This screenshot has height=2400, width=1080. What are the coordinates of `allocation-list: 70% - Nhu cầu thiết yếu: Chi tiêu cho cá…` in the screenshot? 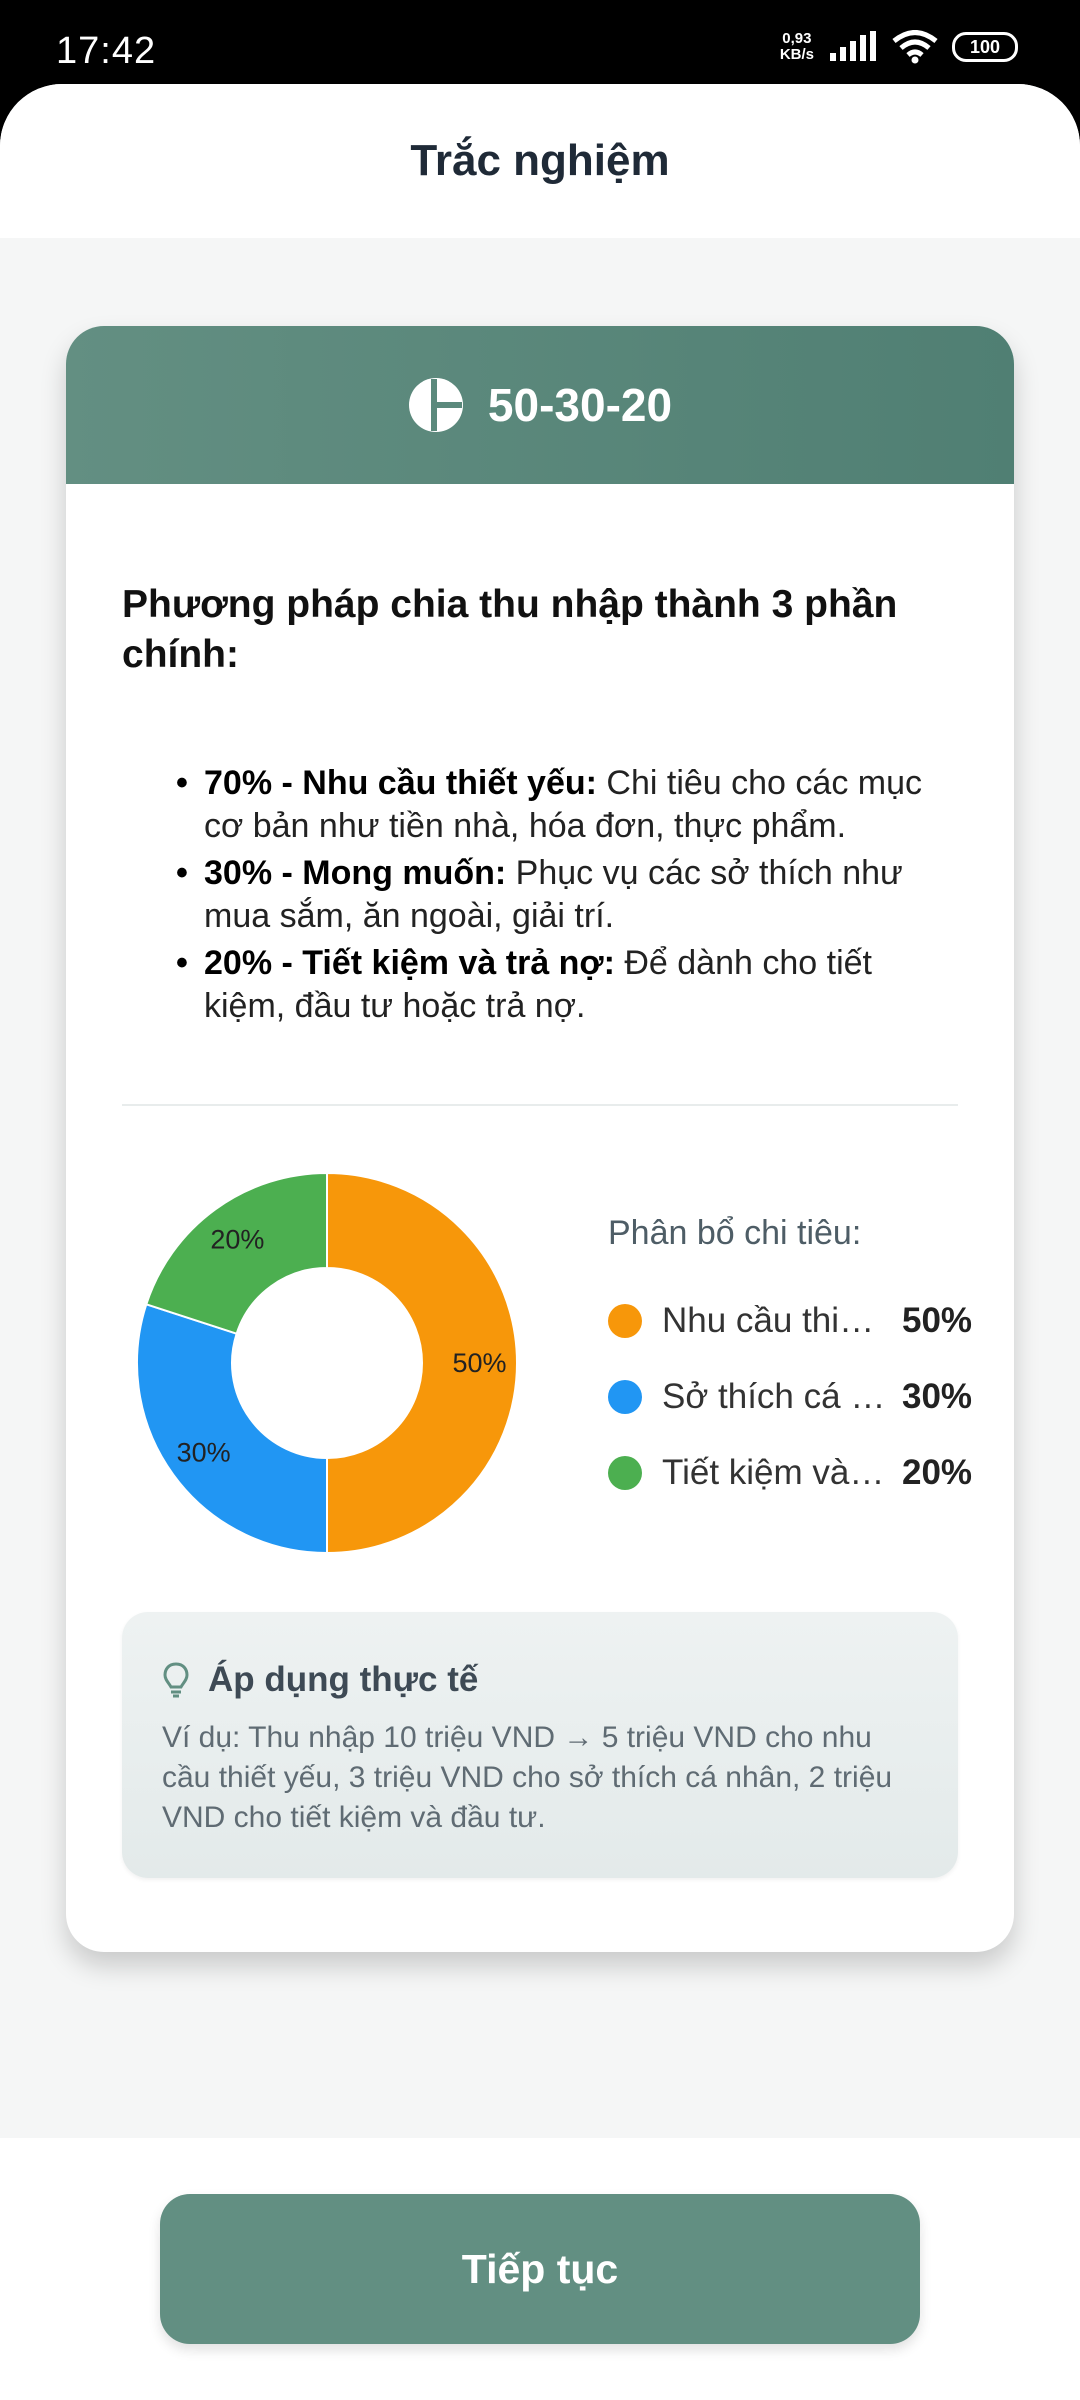 It's located at (567, 895).